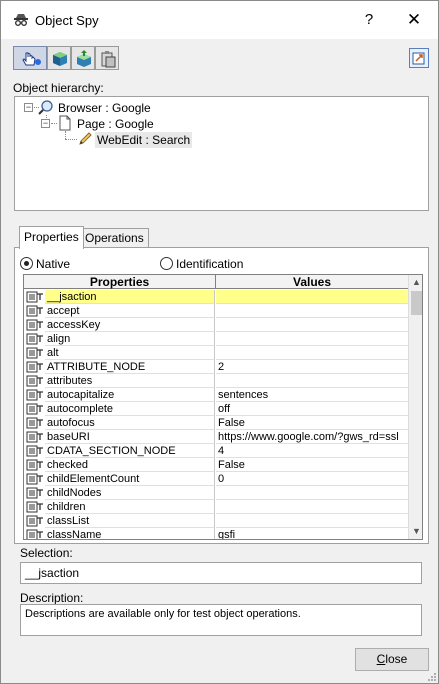 The width and height of the screenshot is (439, 684). I want to click on table-row: __jsaction, so click(216, 297).